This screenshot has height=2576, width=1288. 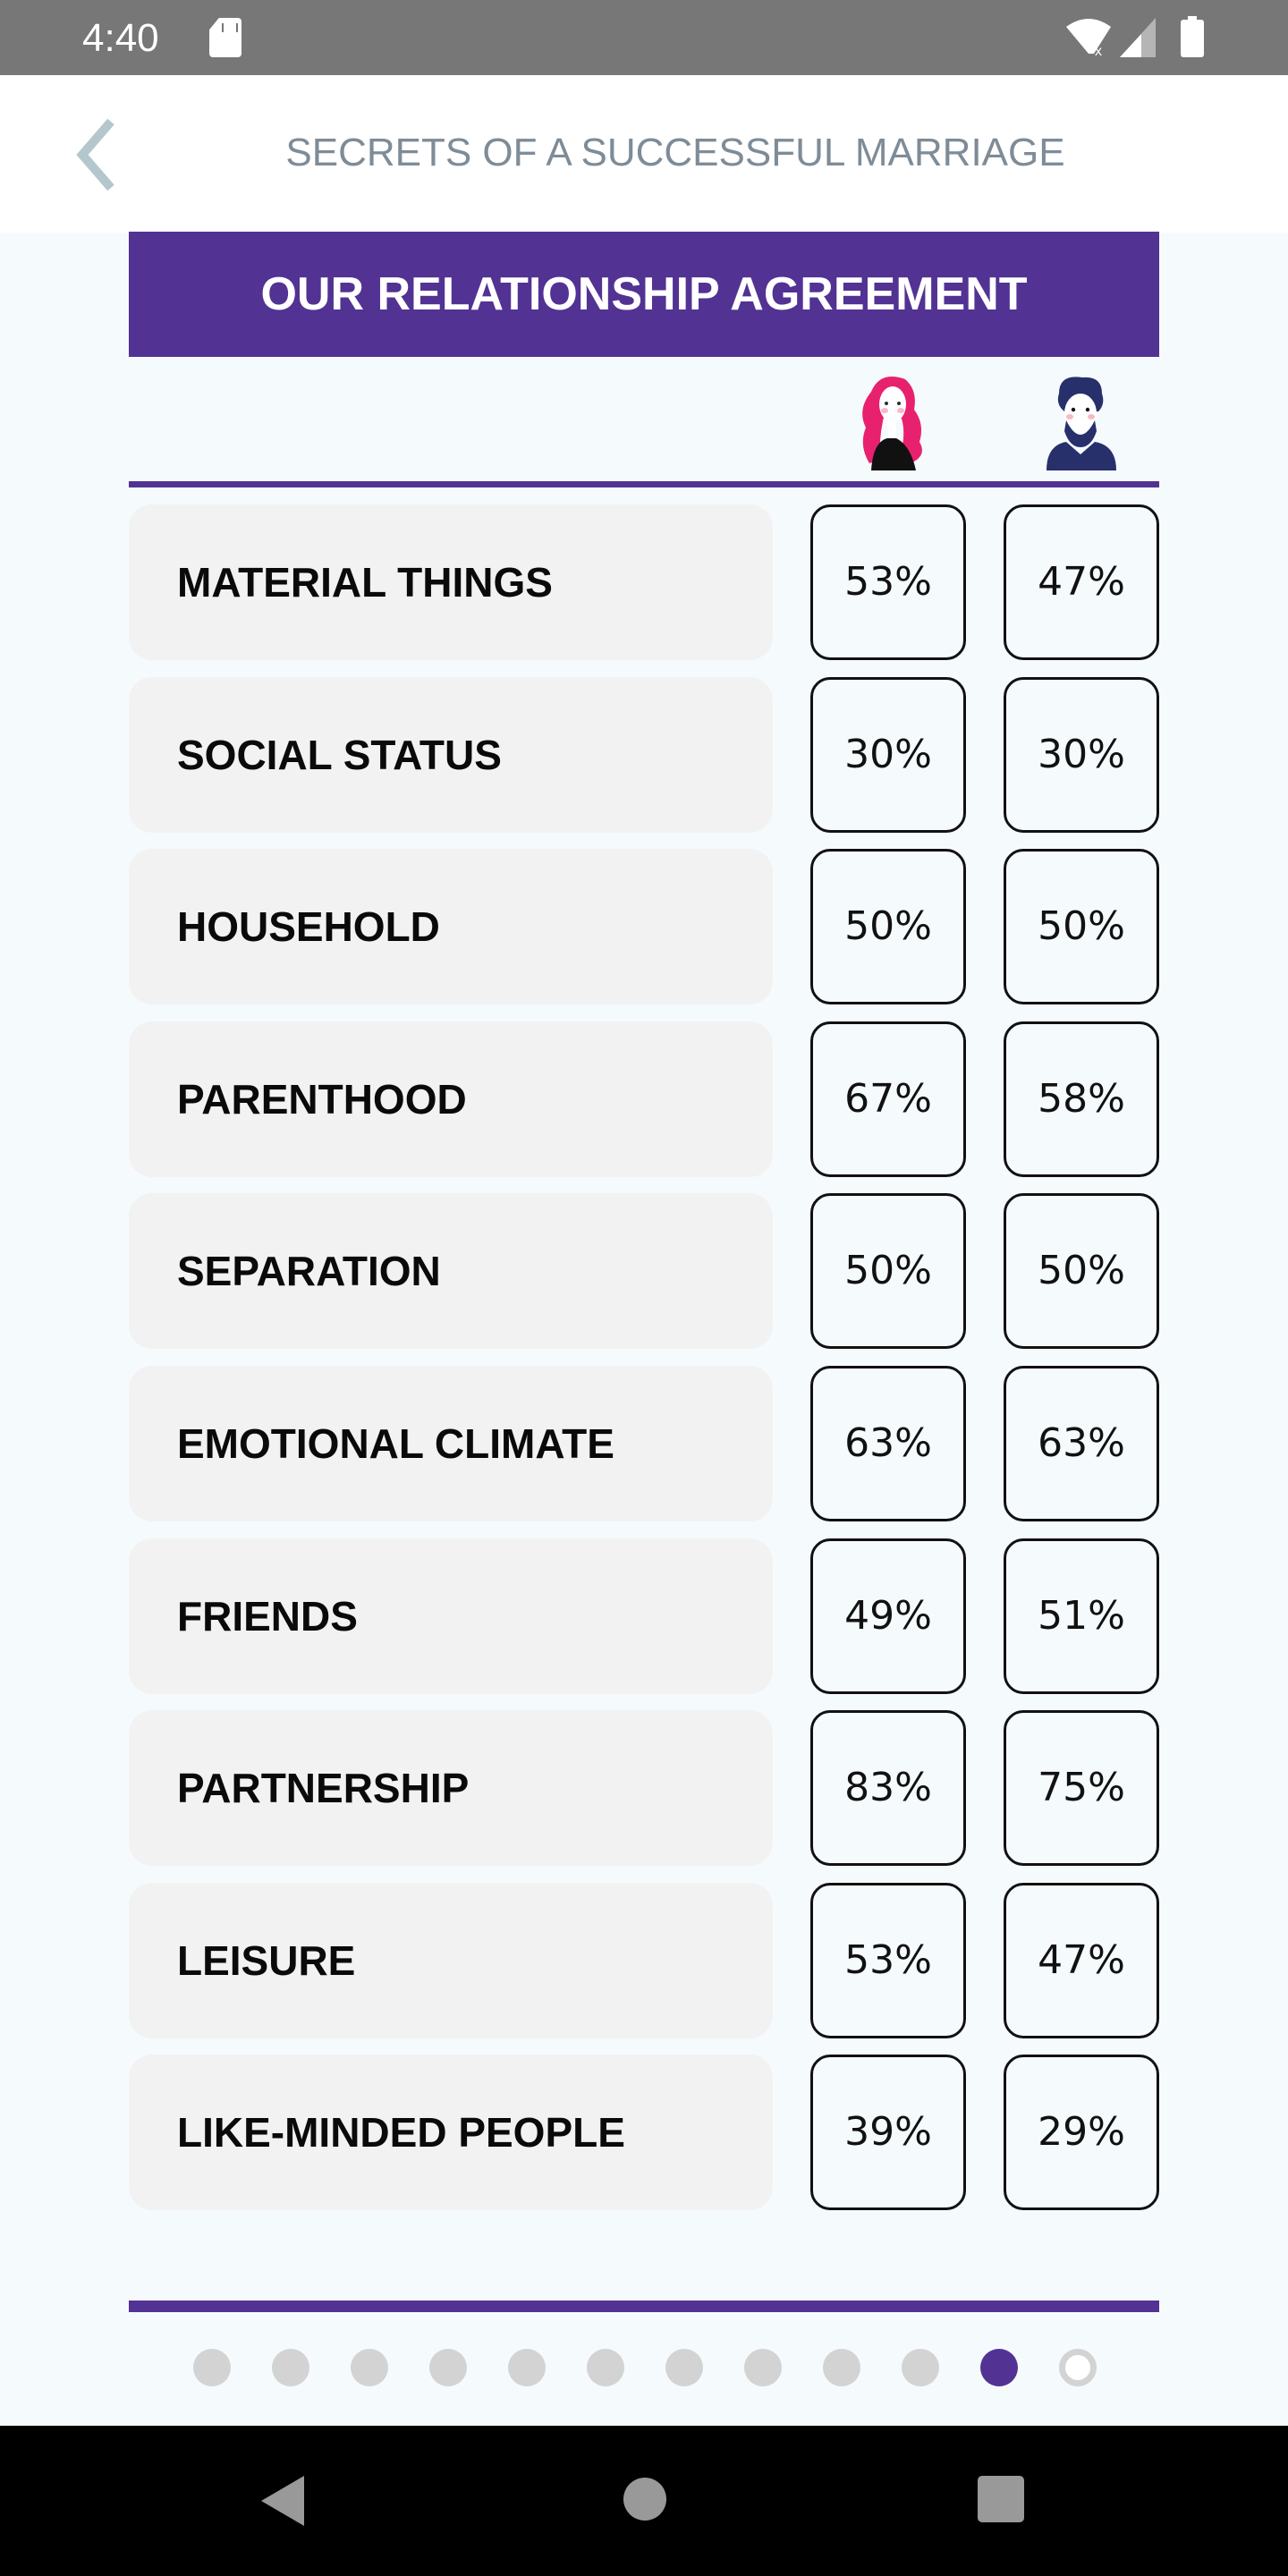 What do you see at coordinates (1081, 2133) in the screenshot?
I see `his-percentage: 29%` at bounding box center [1081, 2133].